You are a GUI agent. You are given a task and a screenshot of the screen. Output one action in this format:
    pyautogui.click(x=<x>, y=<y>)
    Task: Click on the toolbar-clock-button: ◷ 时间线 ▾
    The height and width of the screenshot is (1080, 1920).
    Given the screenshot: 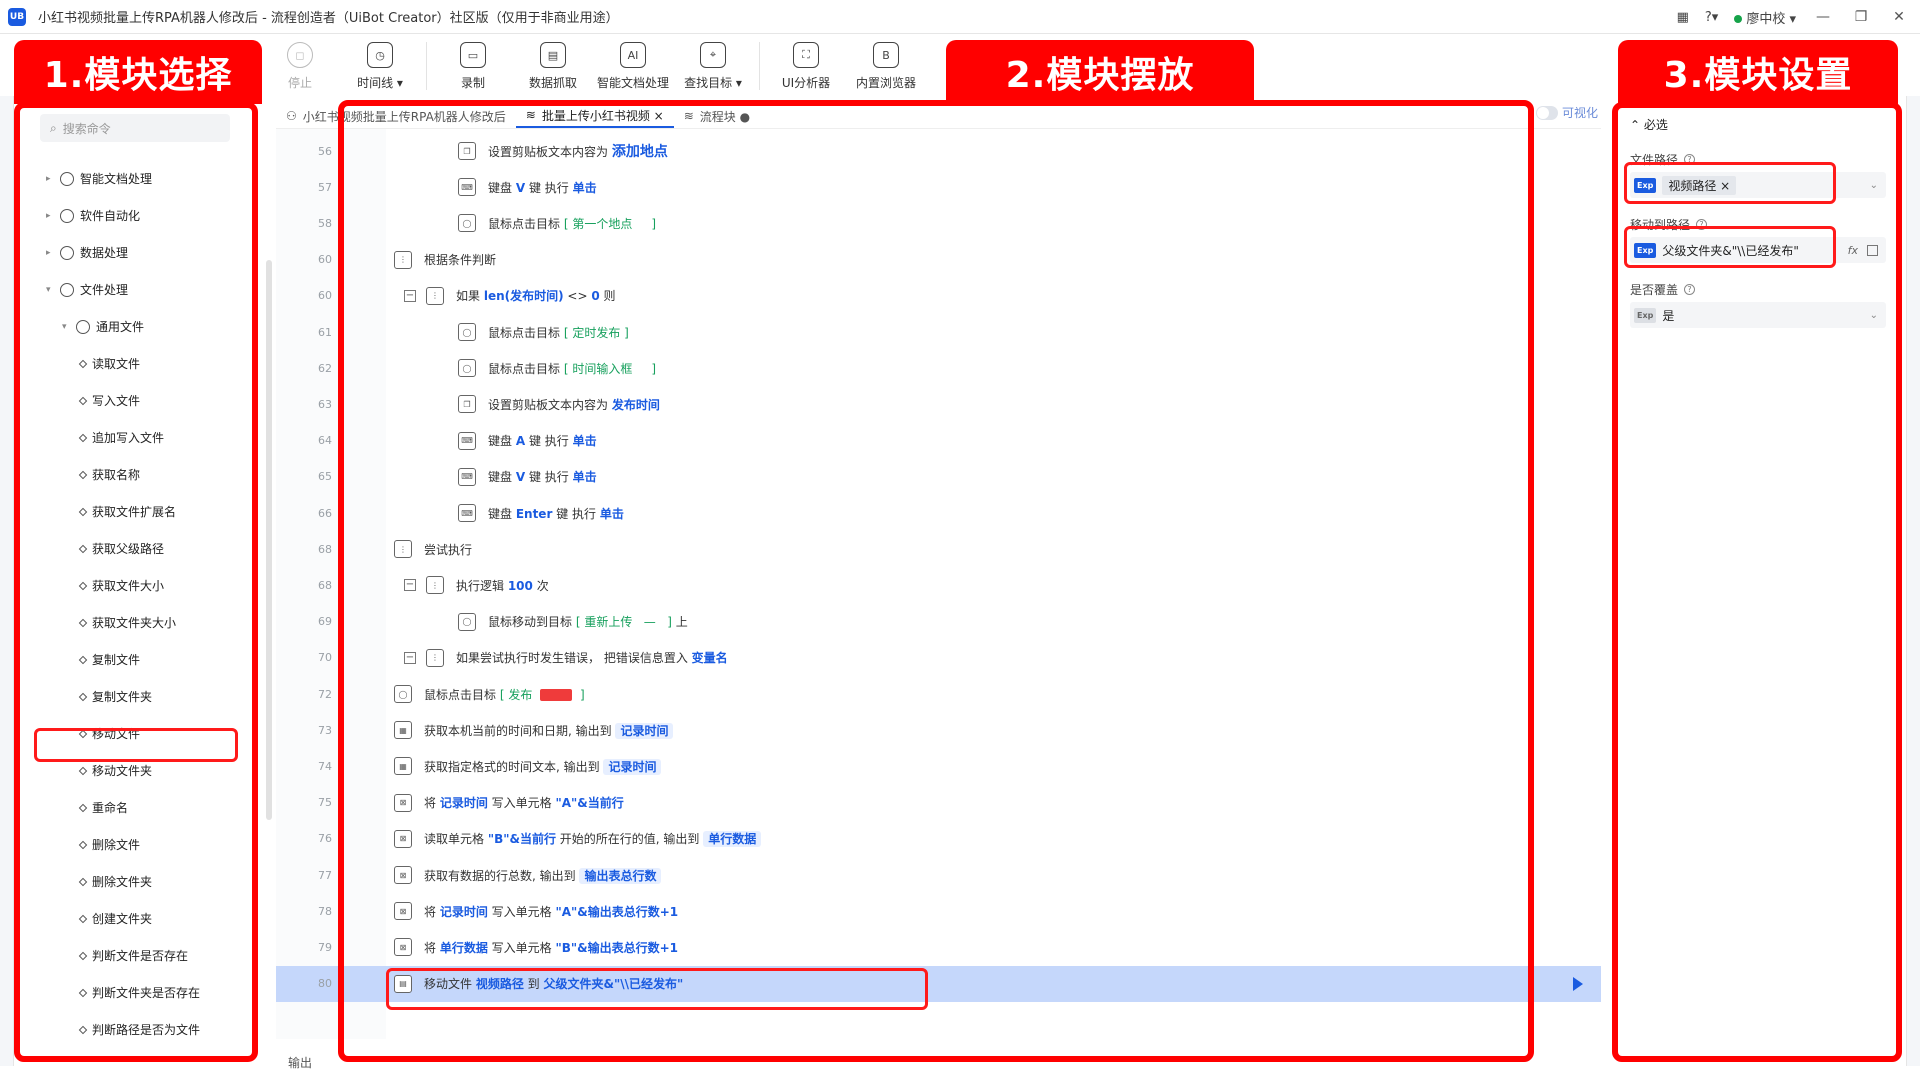 What is the action you would take?
    pyautogui.click(x=380, y=63)
    